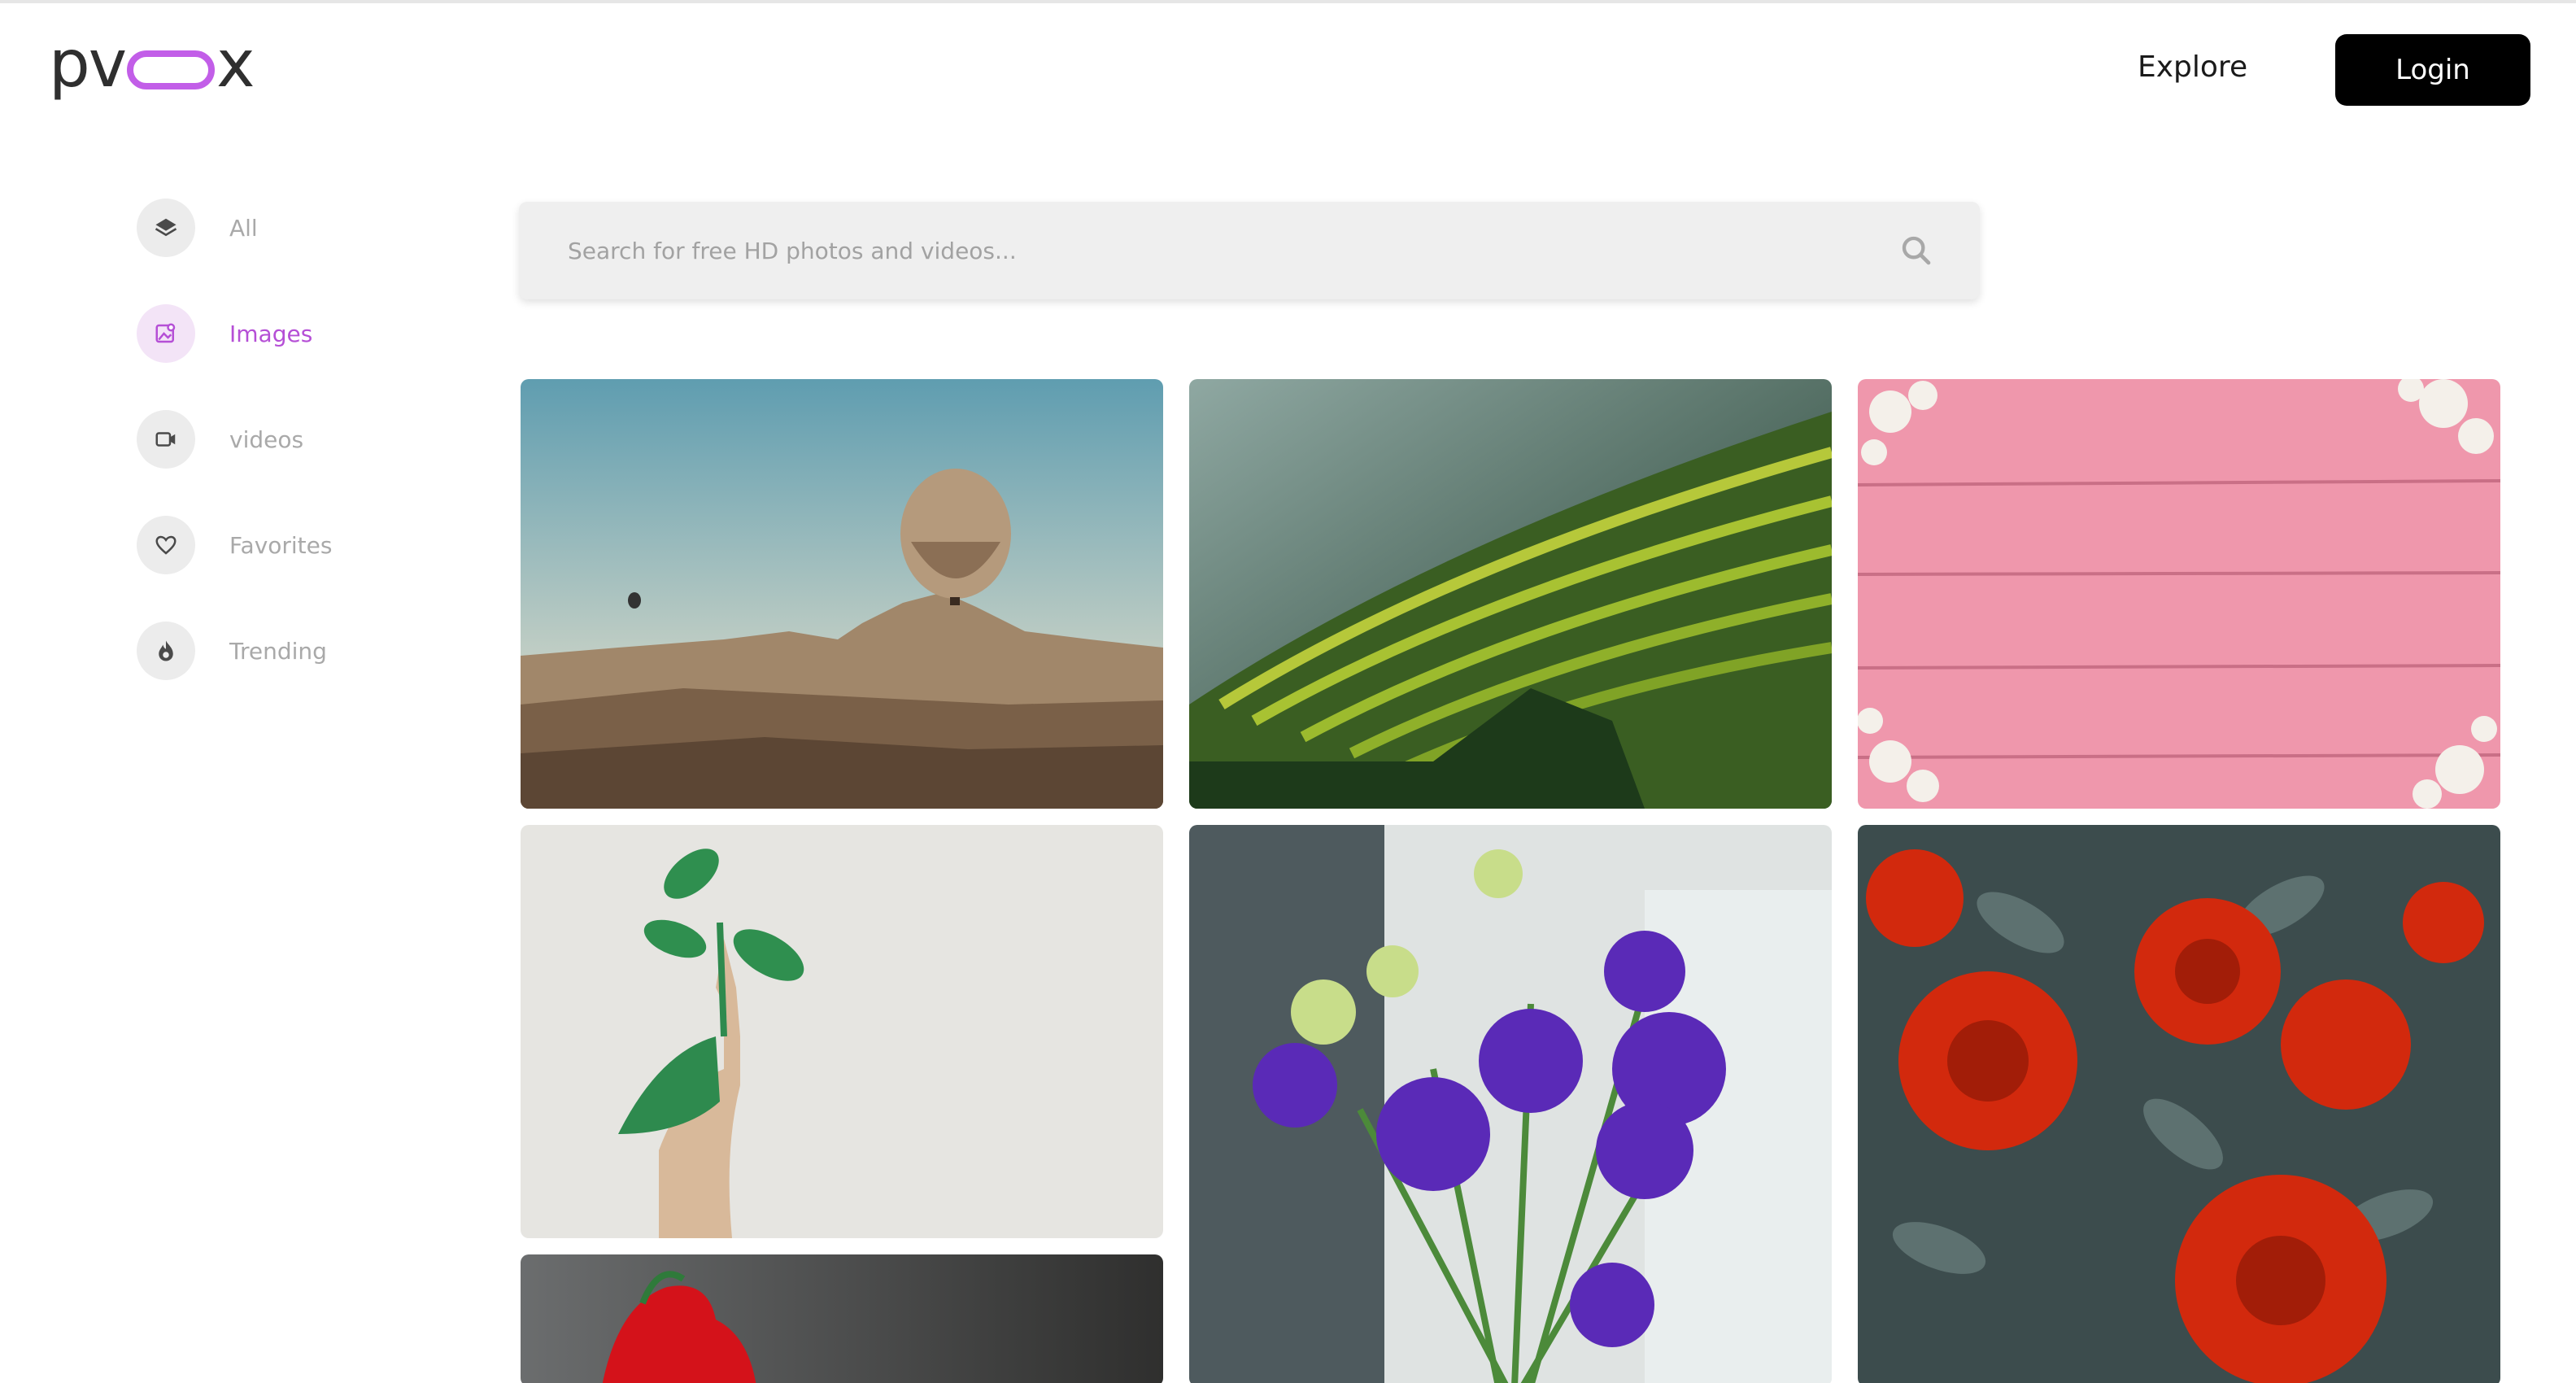  I want to click on logo-pill-icon, so click(171, 69).